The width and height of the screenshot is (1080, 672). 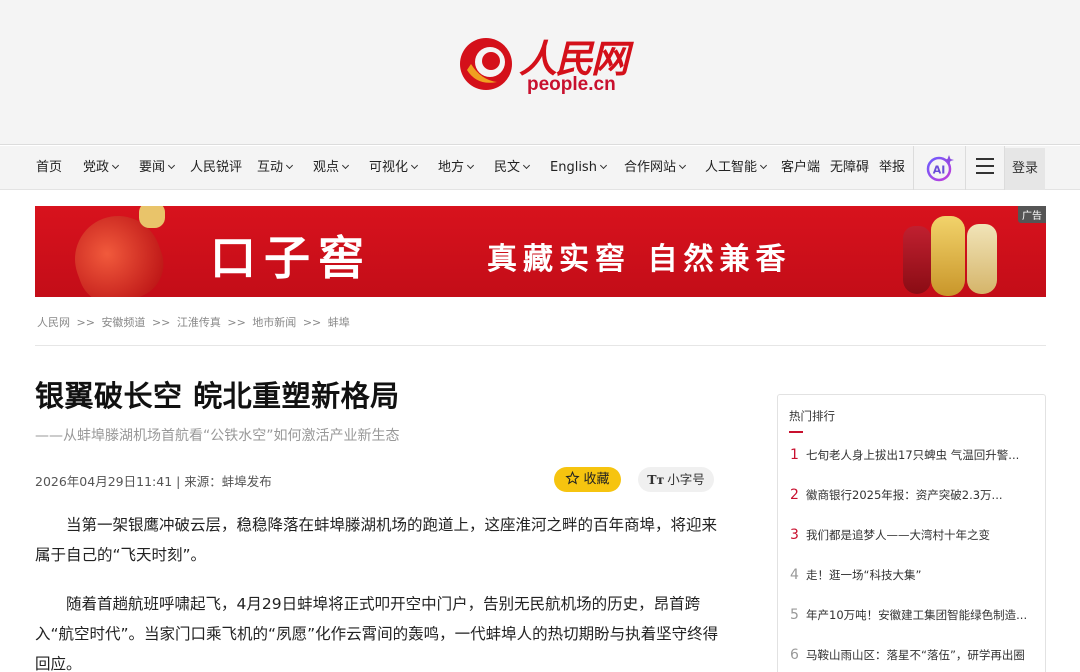 What do you see at coordinates (53, 322) in the screenshot?
I see `breadcrumb-link: 人民网` at bounding box center [53, 322].